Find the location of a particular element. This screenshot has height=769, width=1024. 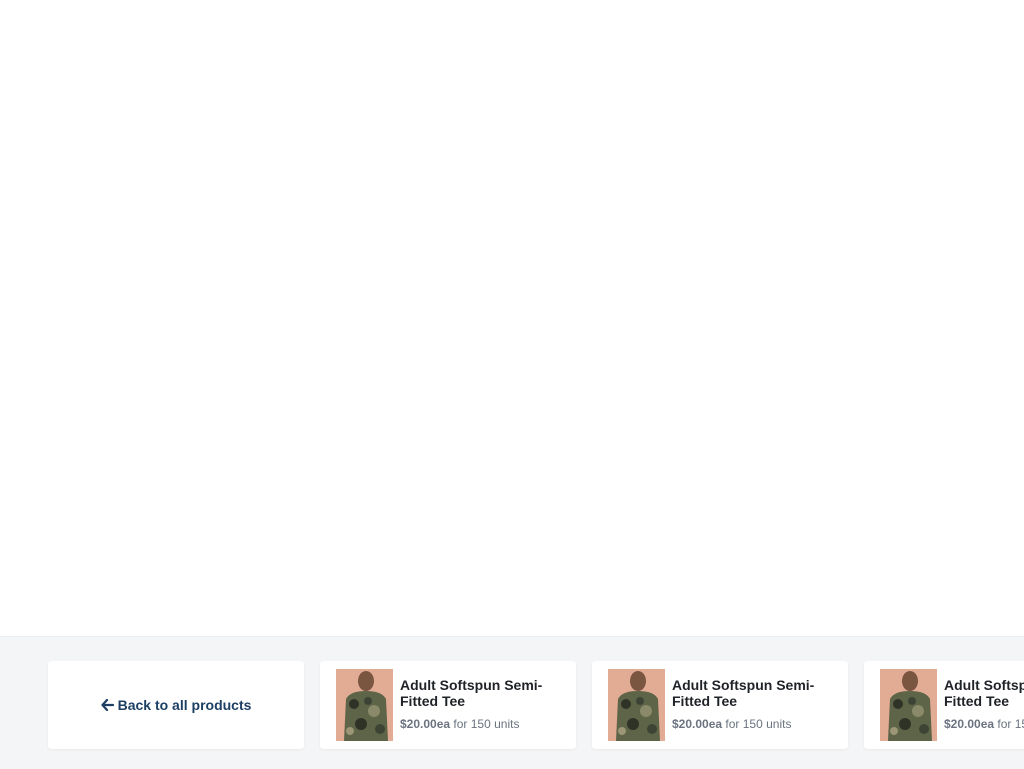

back-to-products-link: Back to all products is located at coordinates (176, 705).